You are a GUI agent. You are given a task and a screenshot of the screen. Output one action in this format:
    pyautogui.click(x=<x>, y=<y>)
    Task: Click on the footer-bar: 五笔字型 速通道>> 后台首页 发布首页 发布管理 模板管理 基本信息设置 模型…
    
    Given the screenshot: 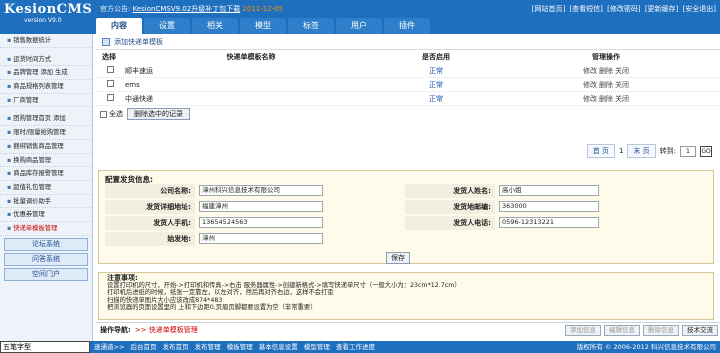 What is the action you would take?
    pyautogui.click(x=360, y=347)
    